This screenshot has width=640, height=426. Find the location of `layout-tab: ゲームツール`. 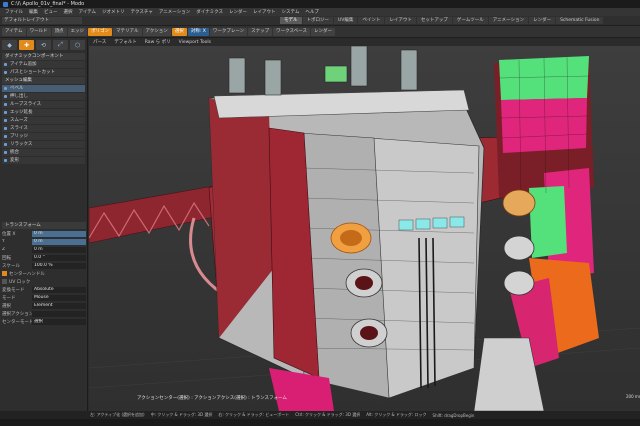

layout-tab: ゲームツール is located at coordinates (470, 20).